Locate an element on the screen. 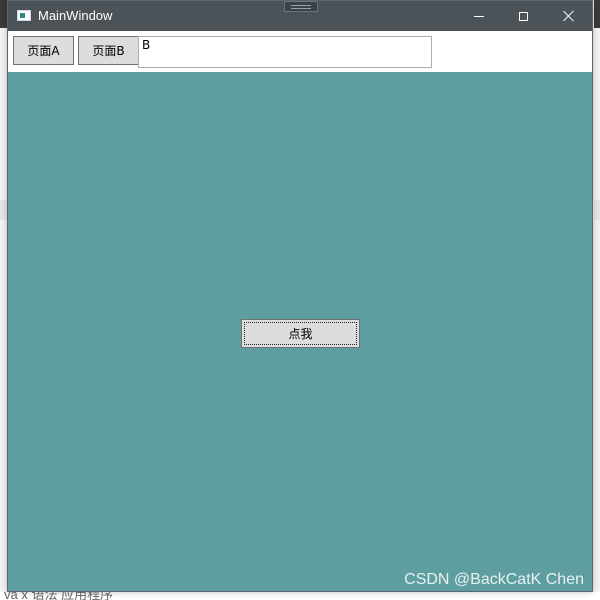 This screenshot has width=600, height=600. close-icon is located at coordinates (569, 16).